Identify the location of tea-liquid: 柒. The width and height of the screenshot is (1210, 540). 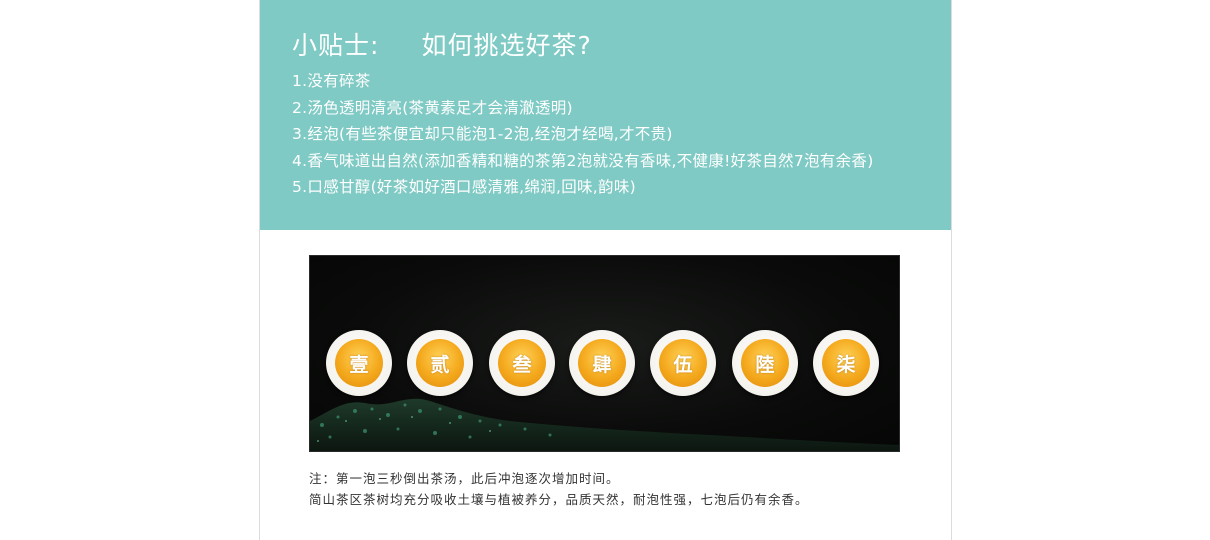
(846, 363).